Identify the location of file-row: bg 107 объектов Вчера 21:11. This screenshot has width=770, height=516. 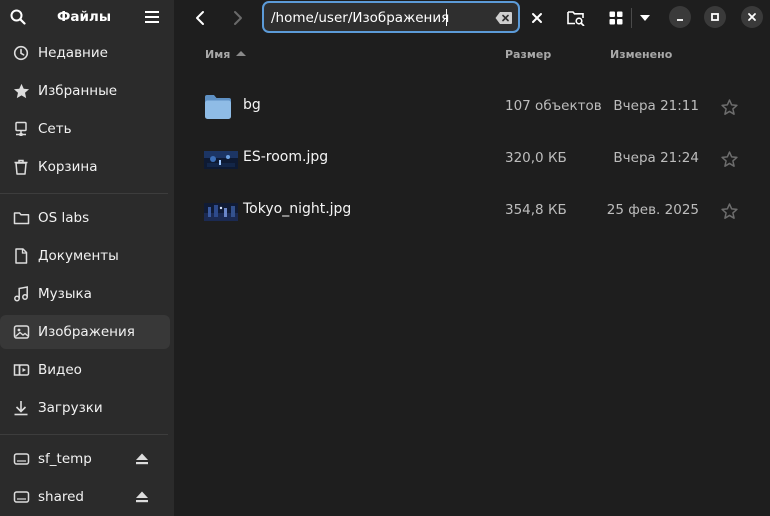
(476, 108).